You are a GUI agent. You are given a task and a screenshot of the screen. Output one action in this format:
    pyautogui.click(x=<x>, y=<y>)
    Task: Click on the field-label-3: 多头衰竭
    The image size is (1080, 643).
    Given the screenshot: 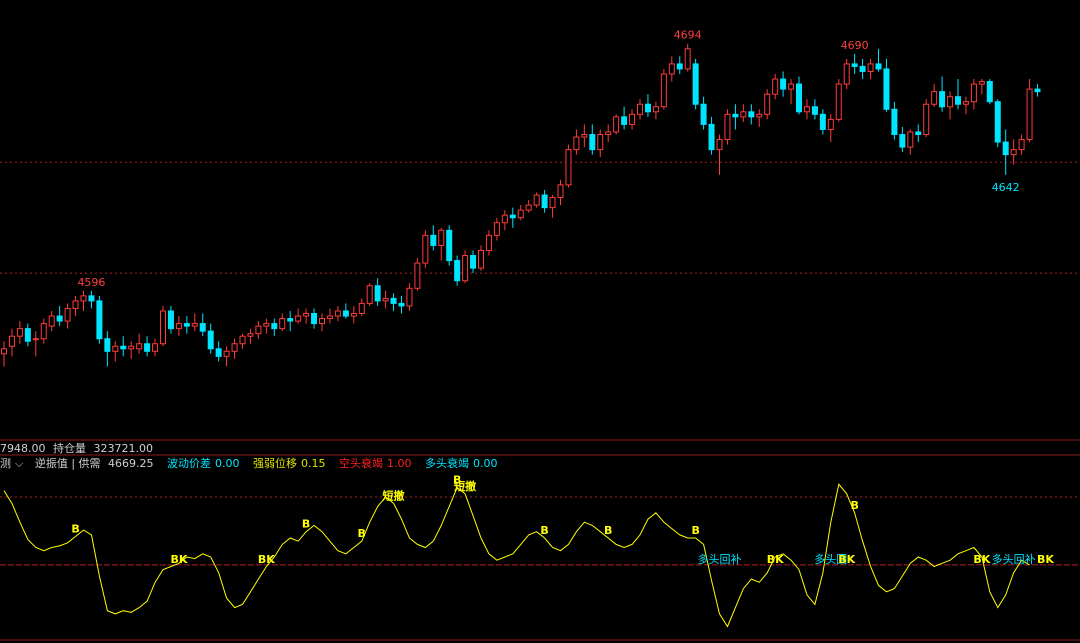 What is the action you would take?
    pyautogui.click(x=447, y=463)
    